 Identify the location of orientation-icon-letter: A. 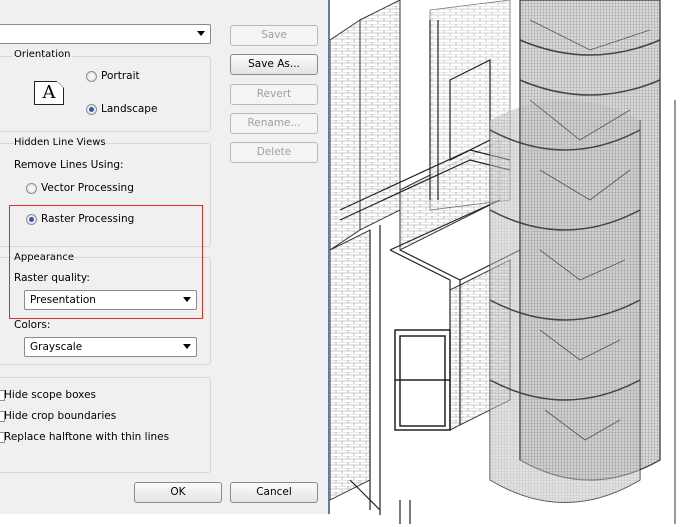
(49, 92).